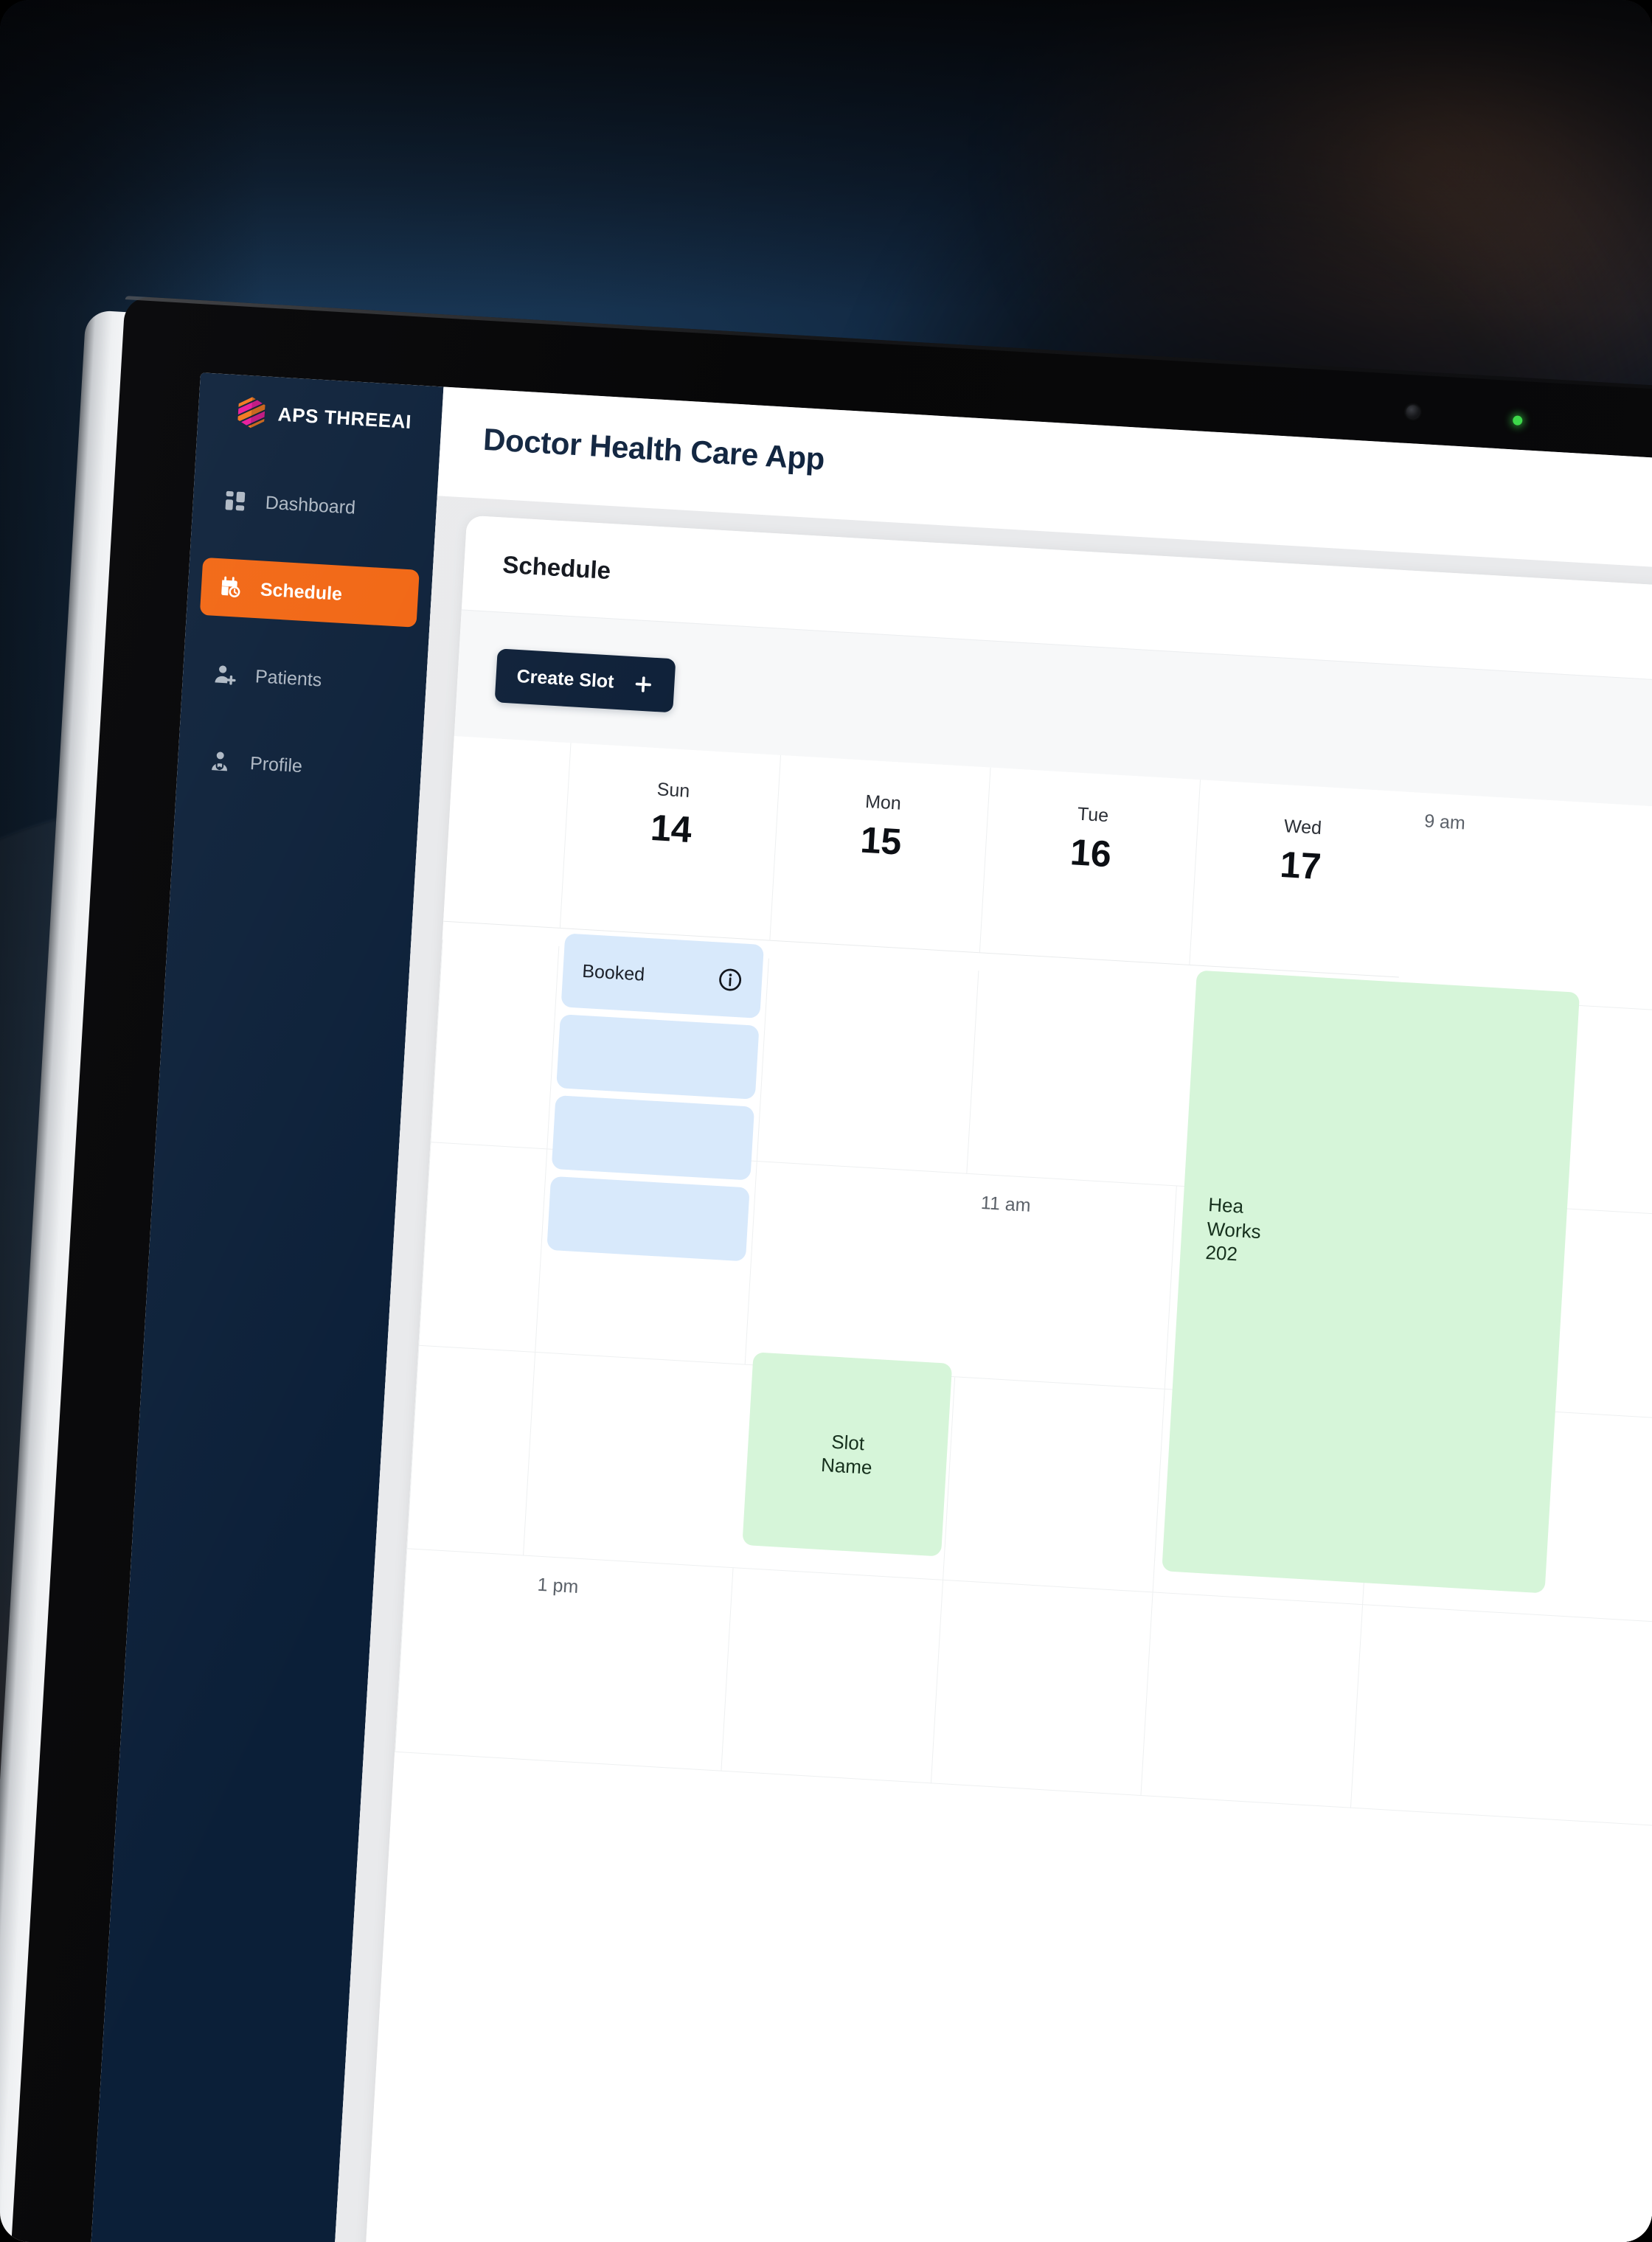 The height and width of the screenshot is (2242, 1652). What do you see at coordinates (288, 677) in the screenshot?
I see `sidebar-item-label: Patients` at bounding box center [288, 677].